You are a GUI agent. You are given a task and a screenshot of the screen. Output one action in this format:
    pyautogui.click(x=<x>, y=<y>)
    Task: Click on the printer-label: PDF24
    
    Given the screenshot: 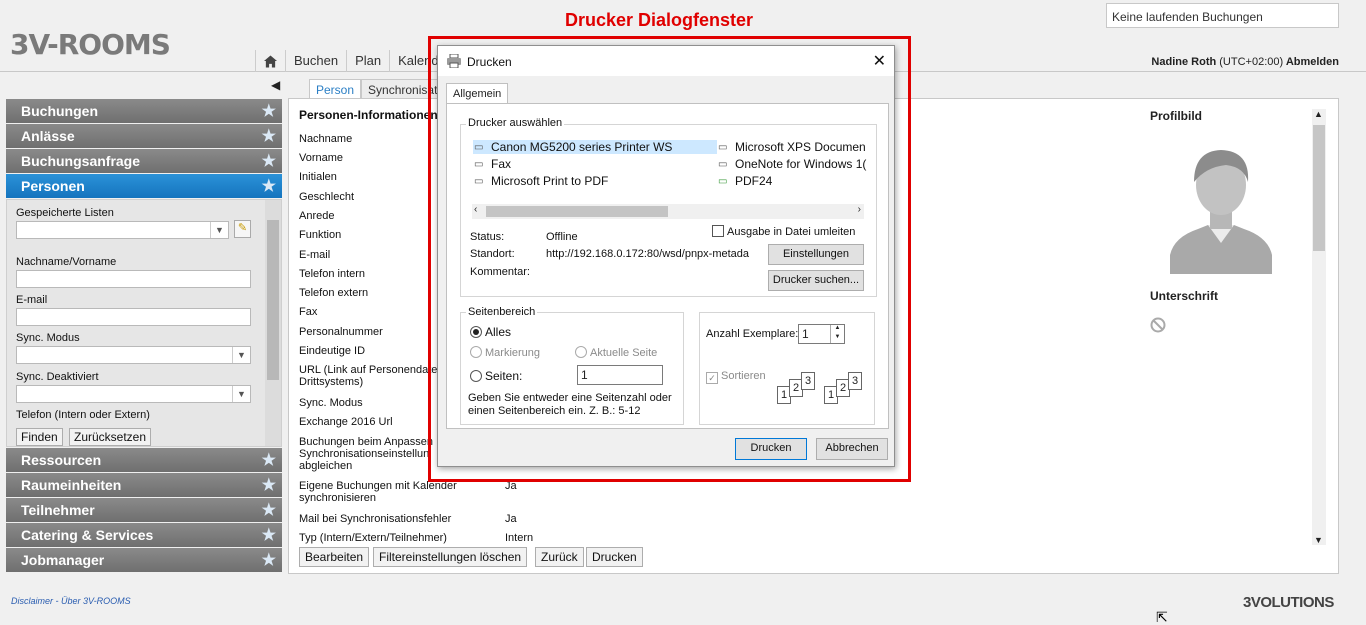 What is the action you would take?
    pyautogui.click(x=754, y=181)
    